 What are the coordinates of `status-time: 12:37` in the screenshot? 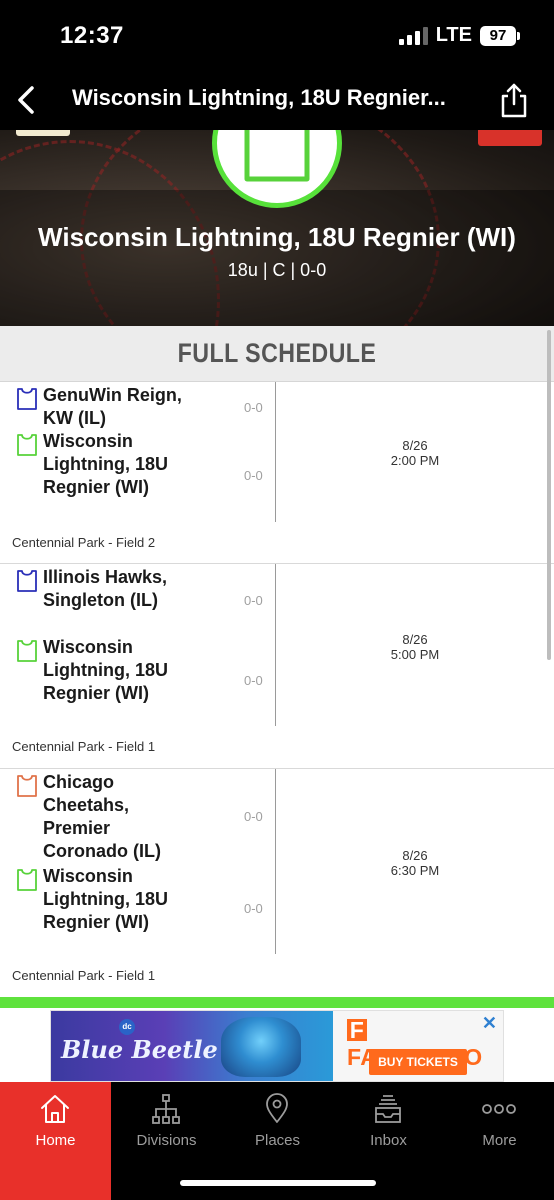 It's located at (92, 35).